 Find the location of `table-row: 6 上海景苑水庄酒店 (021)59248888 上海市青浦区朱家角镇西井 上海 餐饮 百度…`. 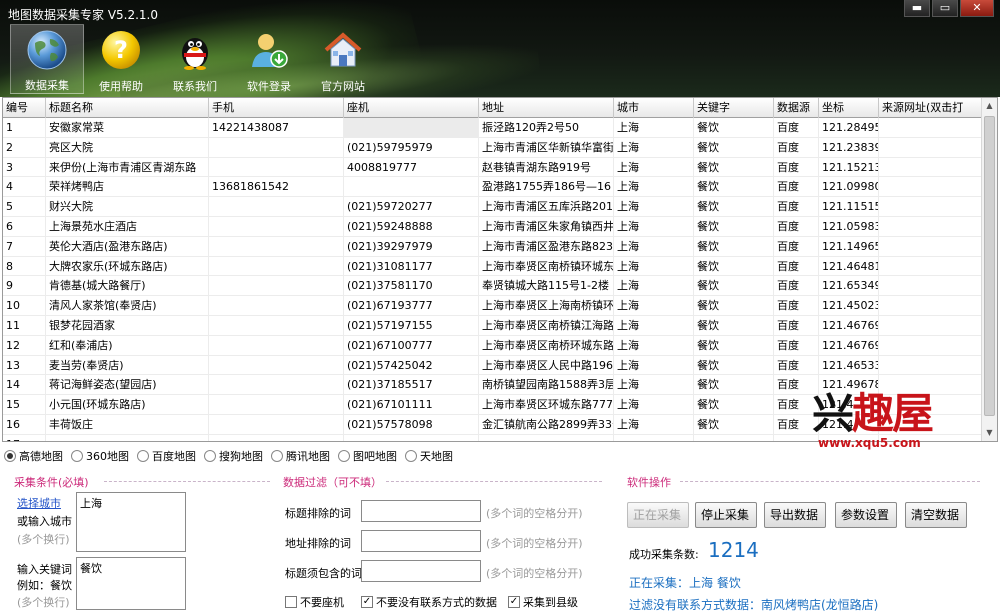

table-row: 6 上海景苑水庄酒店 (021)59248888 上海市青浦区朱家角镇西井 上海 餐饮 百度… is located at coordinates (500, 226).